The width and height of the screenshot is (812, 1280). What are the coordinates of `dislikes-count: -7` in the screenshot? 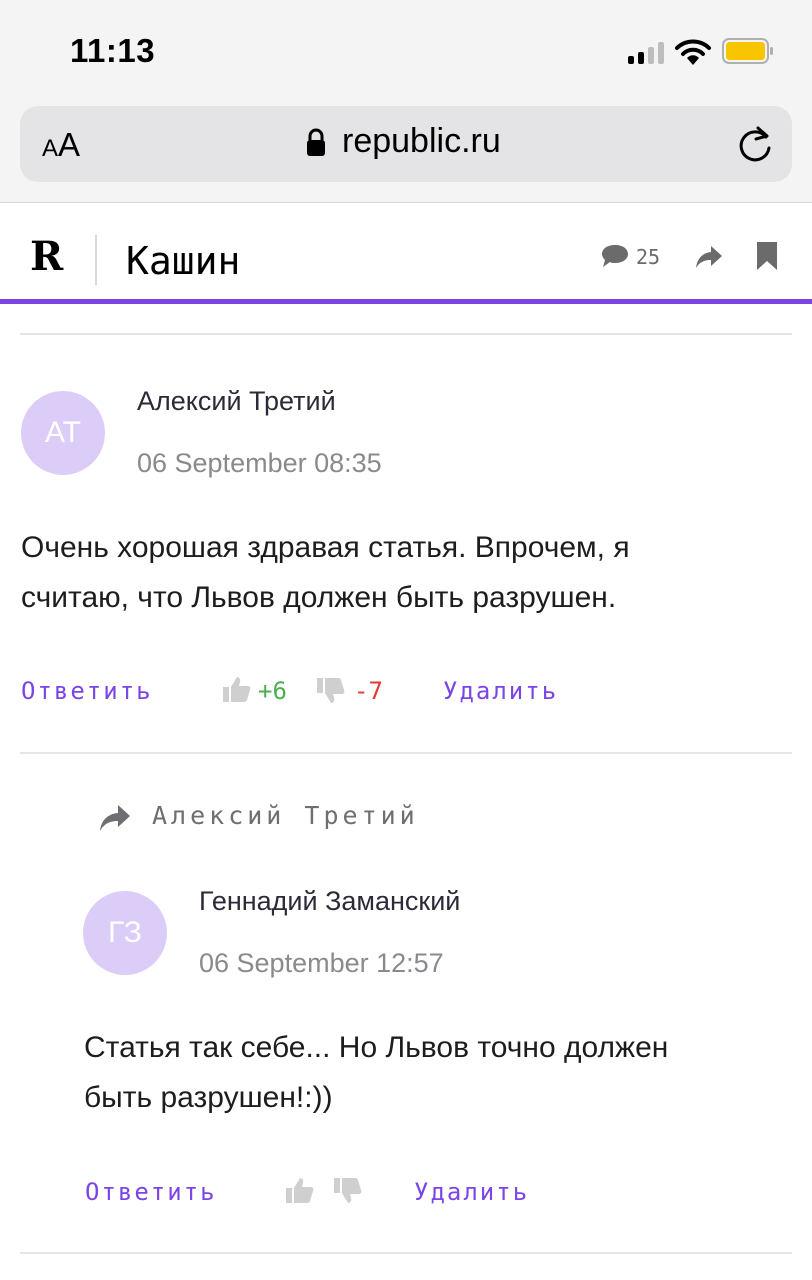 It's located at (368, 691).